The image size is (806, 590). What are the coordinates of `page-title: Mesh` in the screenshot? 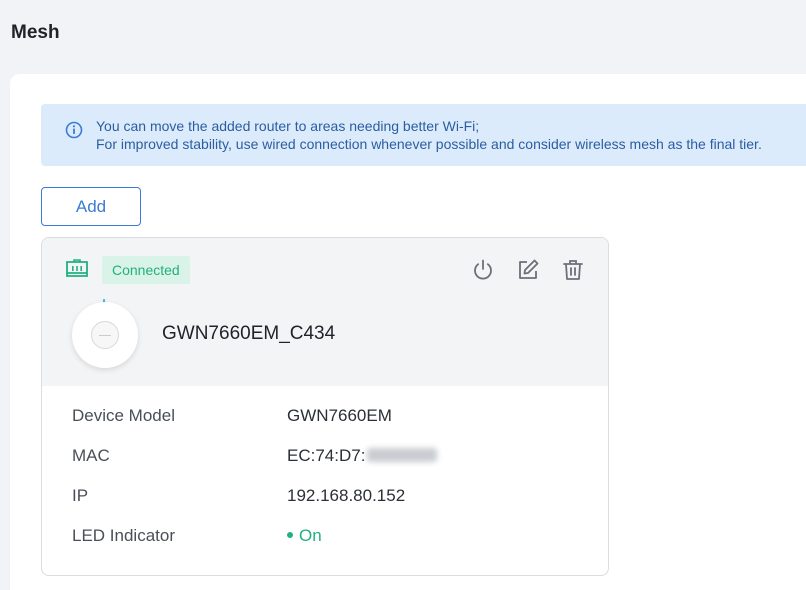 It's located at (35, 32).